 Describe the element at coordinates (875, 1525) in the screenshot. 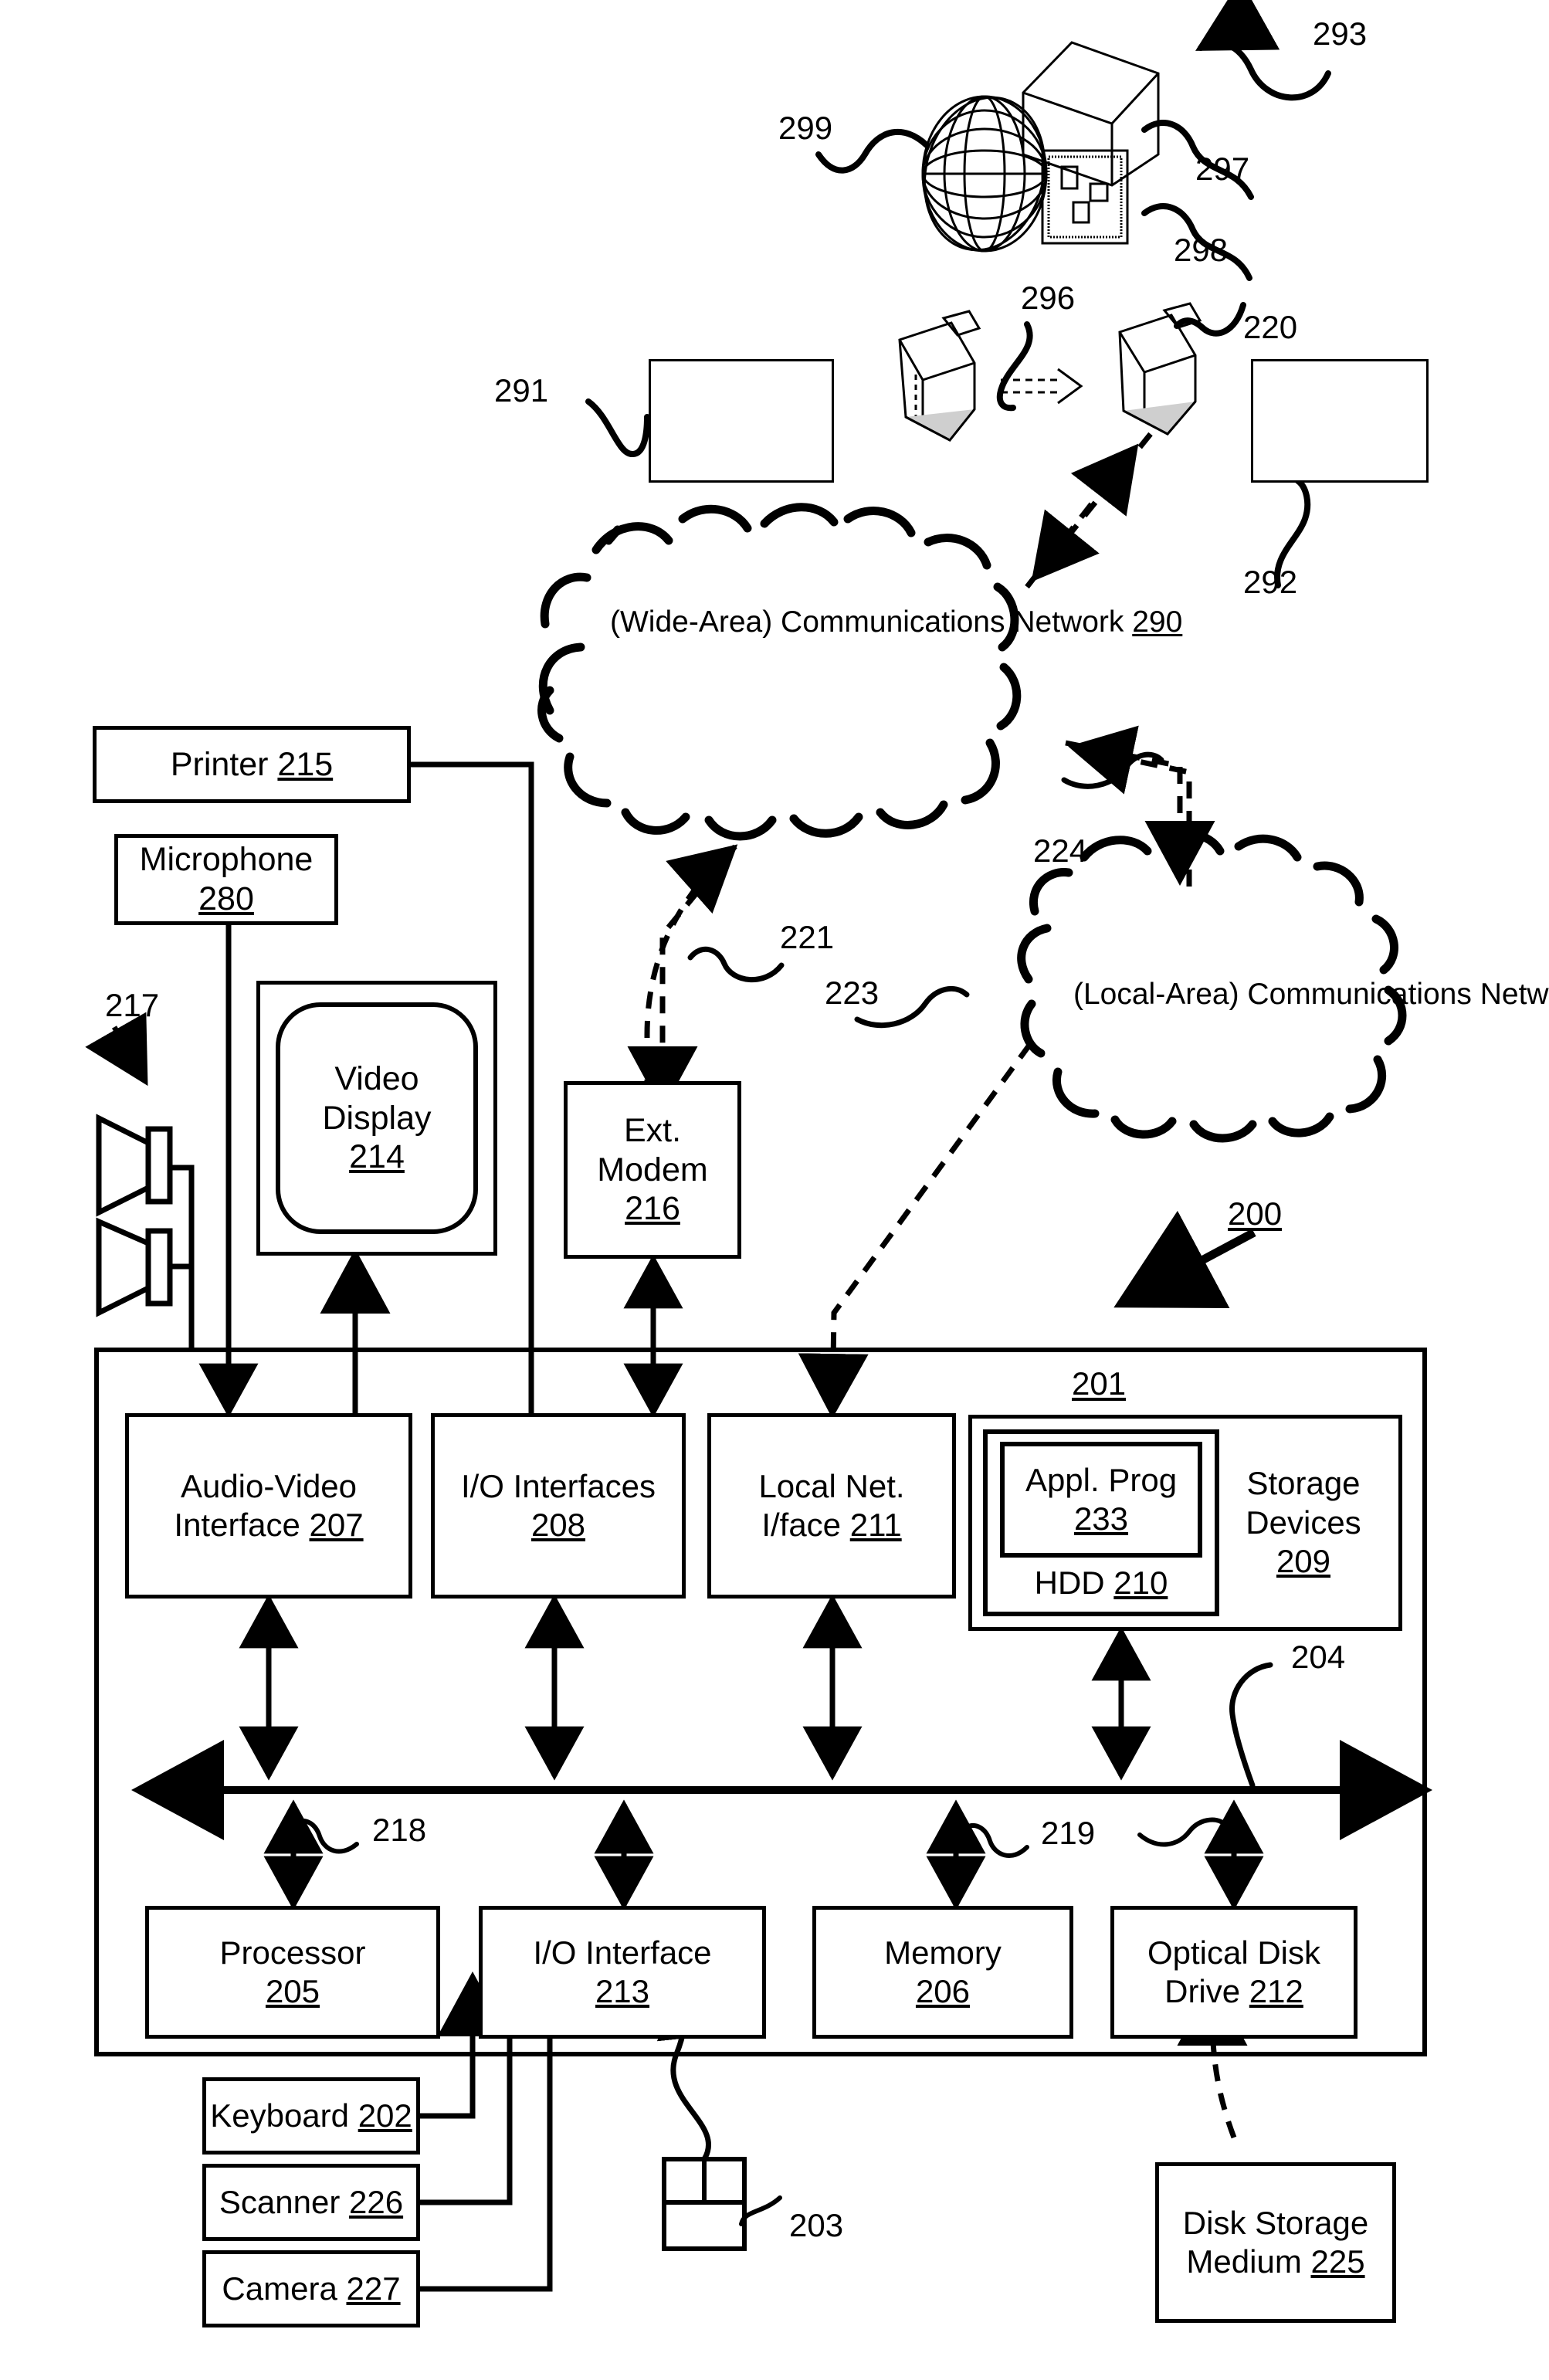

I see `local-net-interface-number: 211` at that location.